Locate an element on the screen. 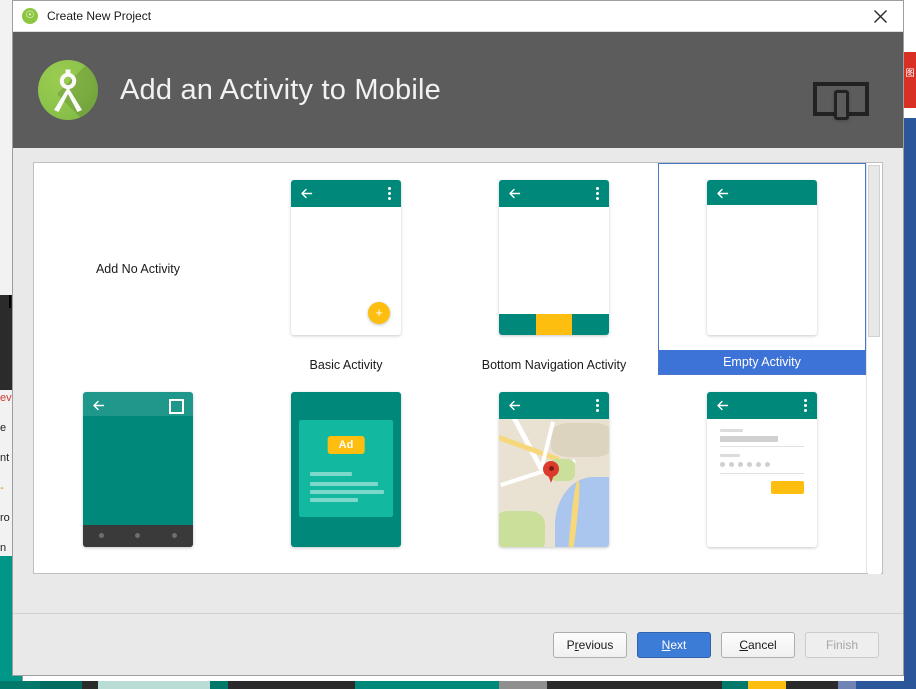 Image resolution: width=916 pixels, height=689 pixels. gallery-scrollbar is located at coordinates (874, 368).